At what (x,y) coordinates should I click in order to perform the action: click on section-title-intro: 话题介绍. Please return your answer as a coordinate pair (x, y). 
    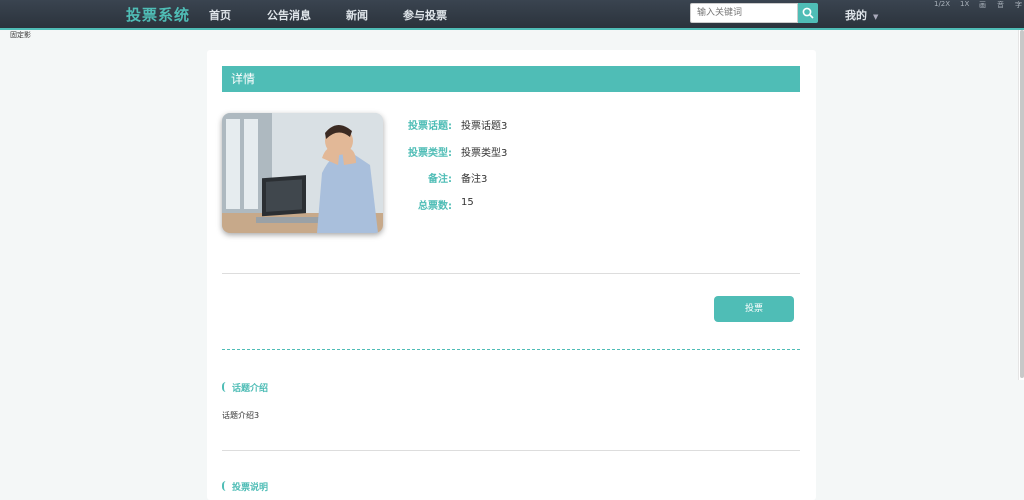
    Looking at the image, I should click on (245, 387).